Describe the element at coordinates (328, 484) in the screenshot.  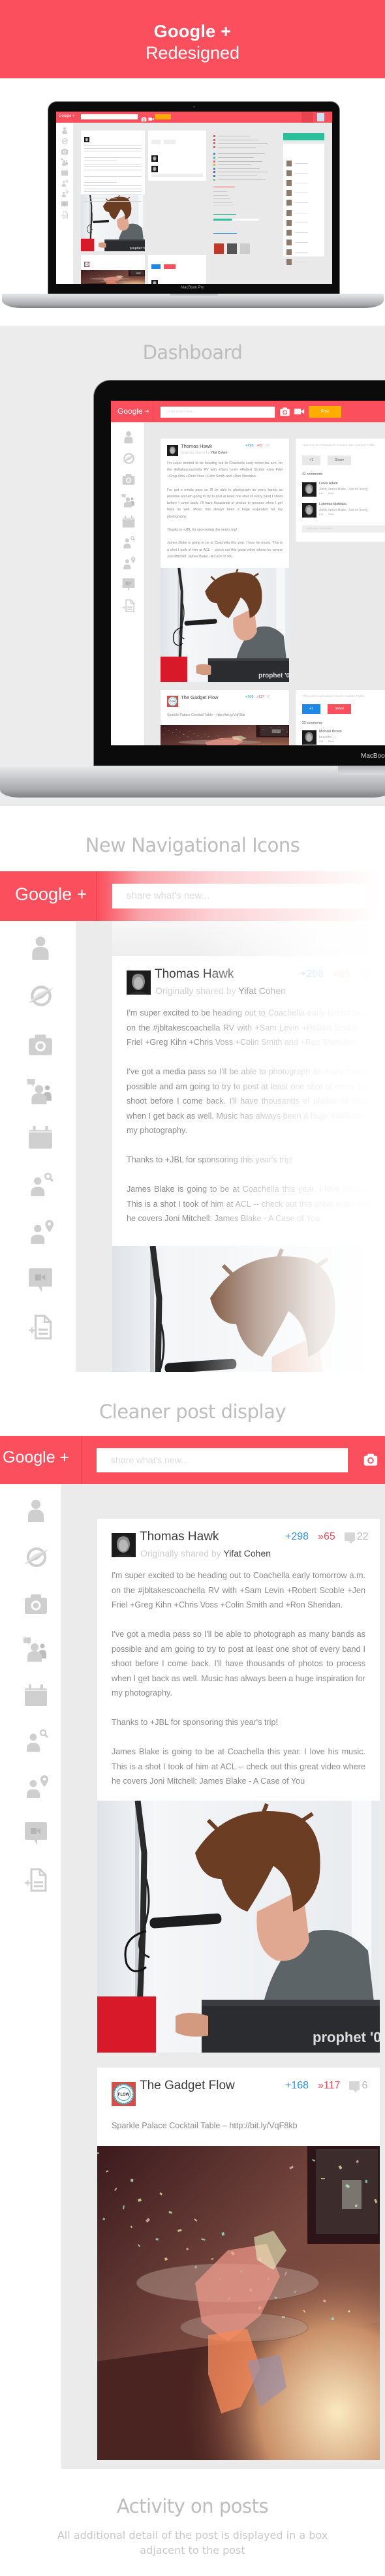
I see `commenter-name: Lewis Adam` at that location.